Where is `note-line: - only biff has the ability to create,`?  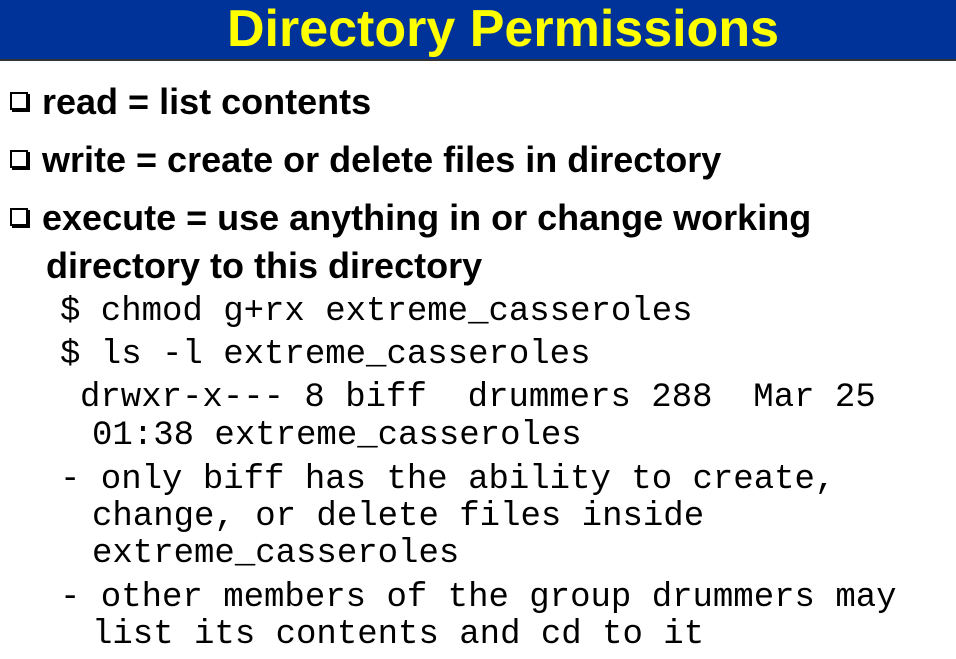
note-line: - only biff has the ability to create, is located at coordinates (448, 480).